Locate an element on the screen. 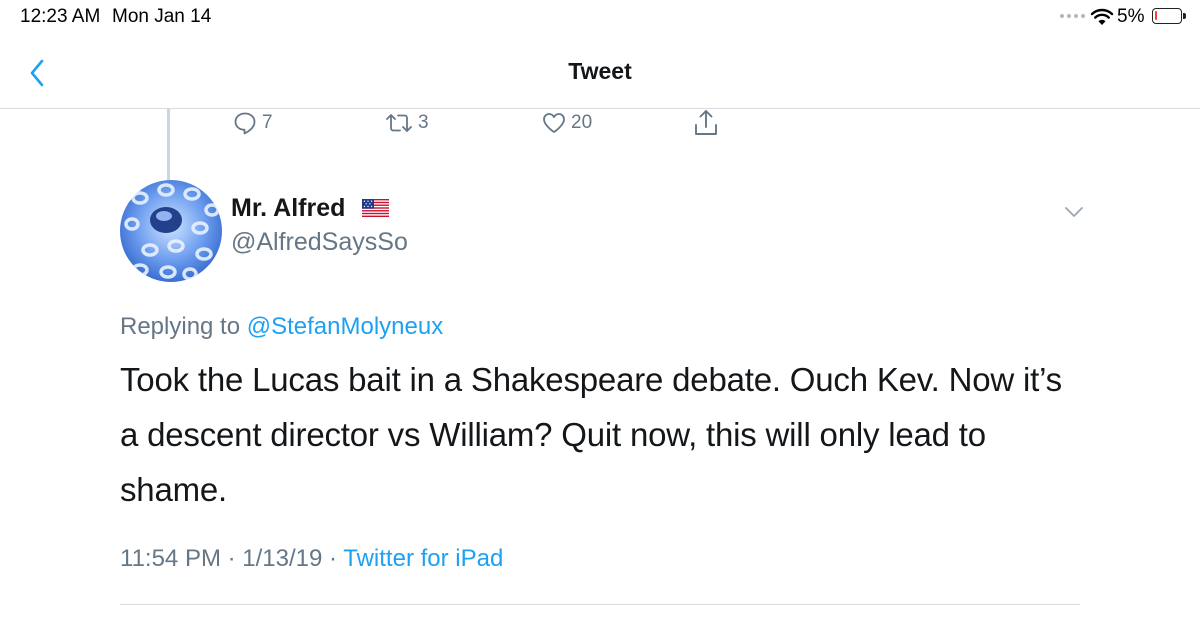 The width and height of the screenshot is (1200, 620). tweet-date: 1/13/19 is located at coordinates (282, 558).